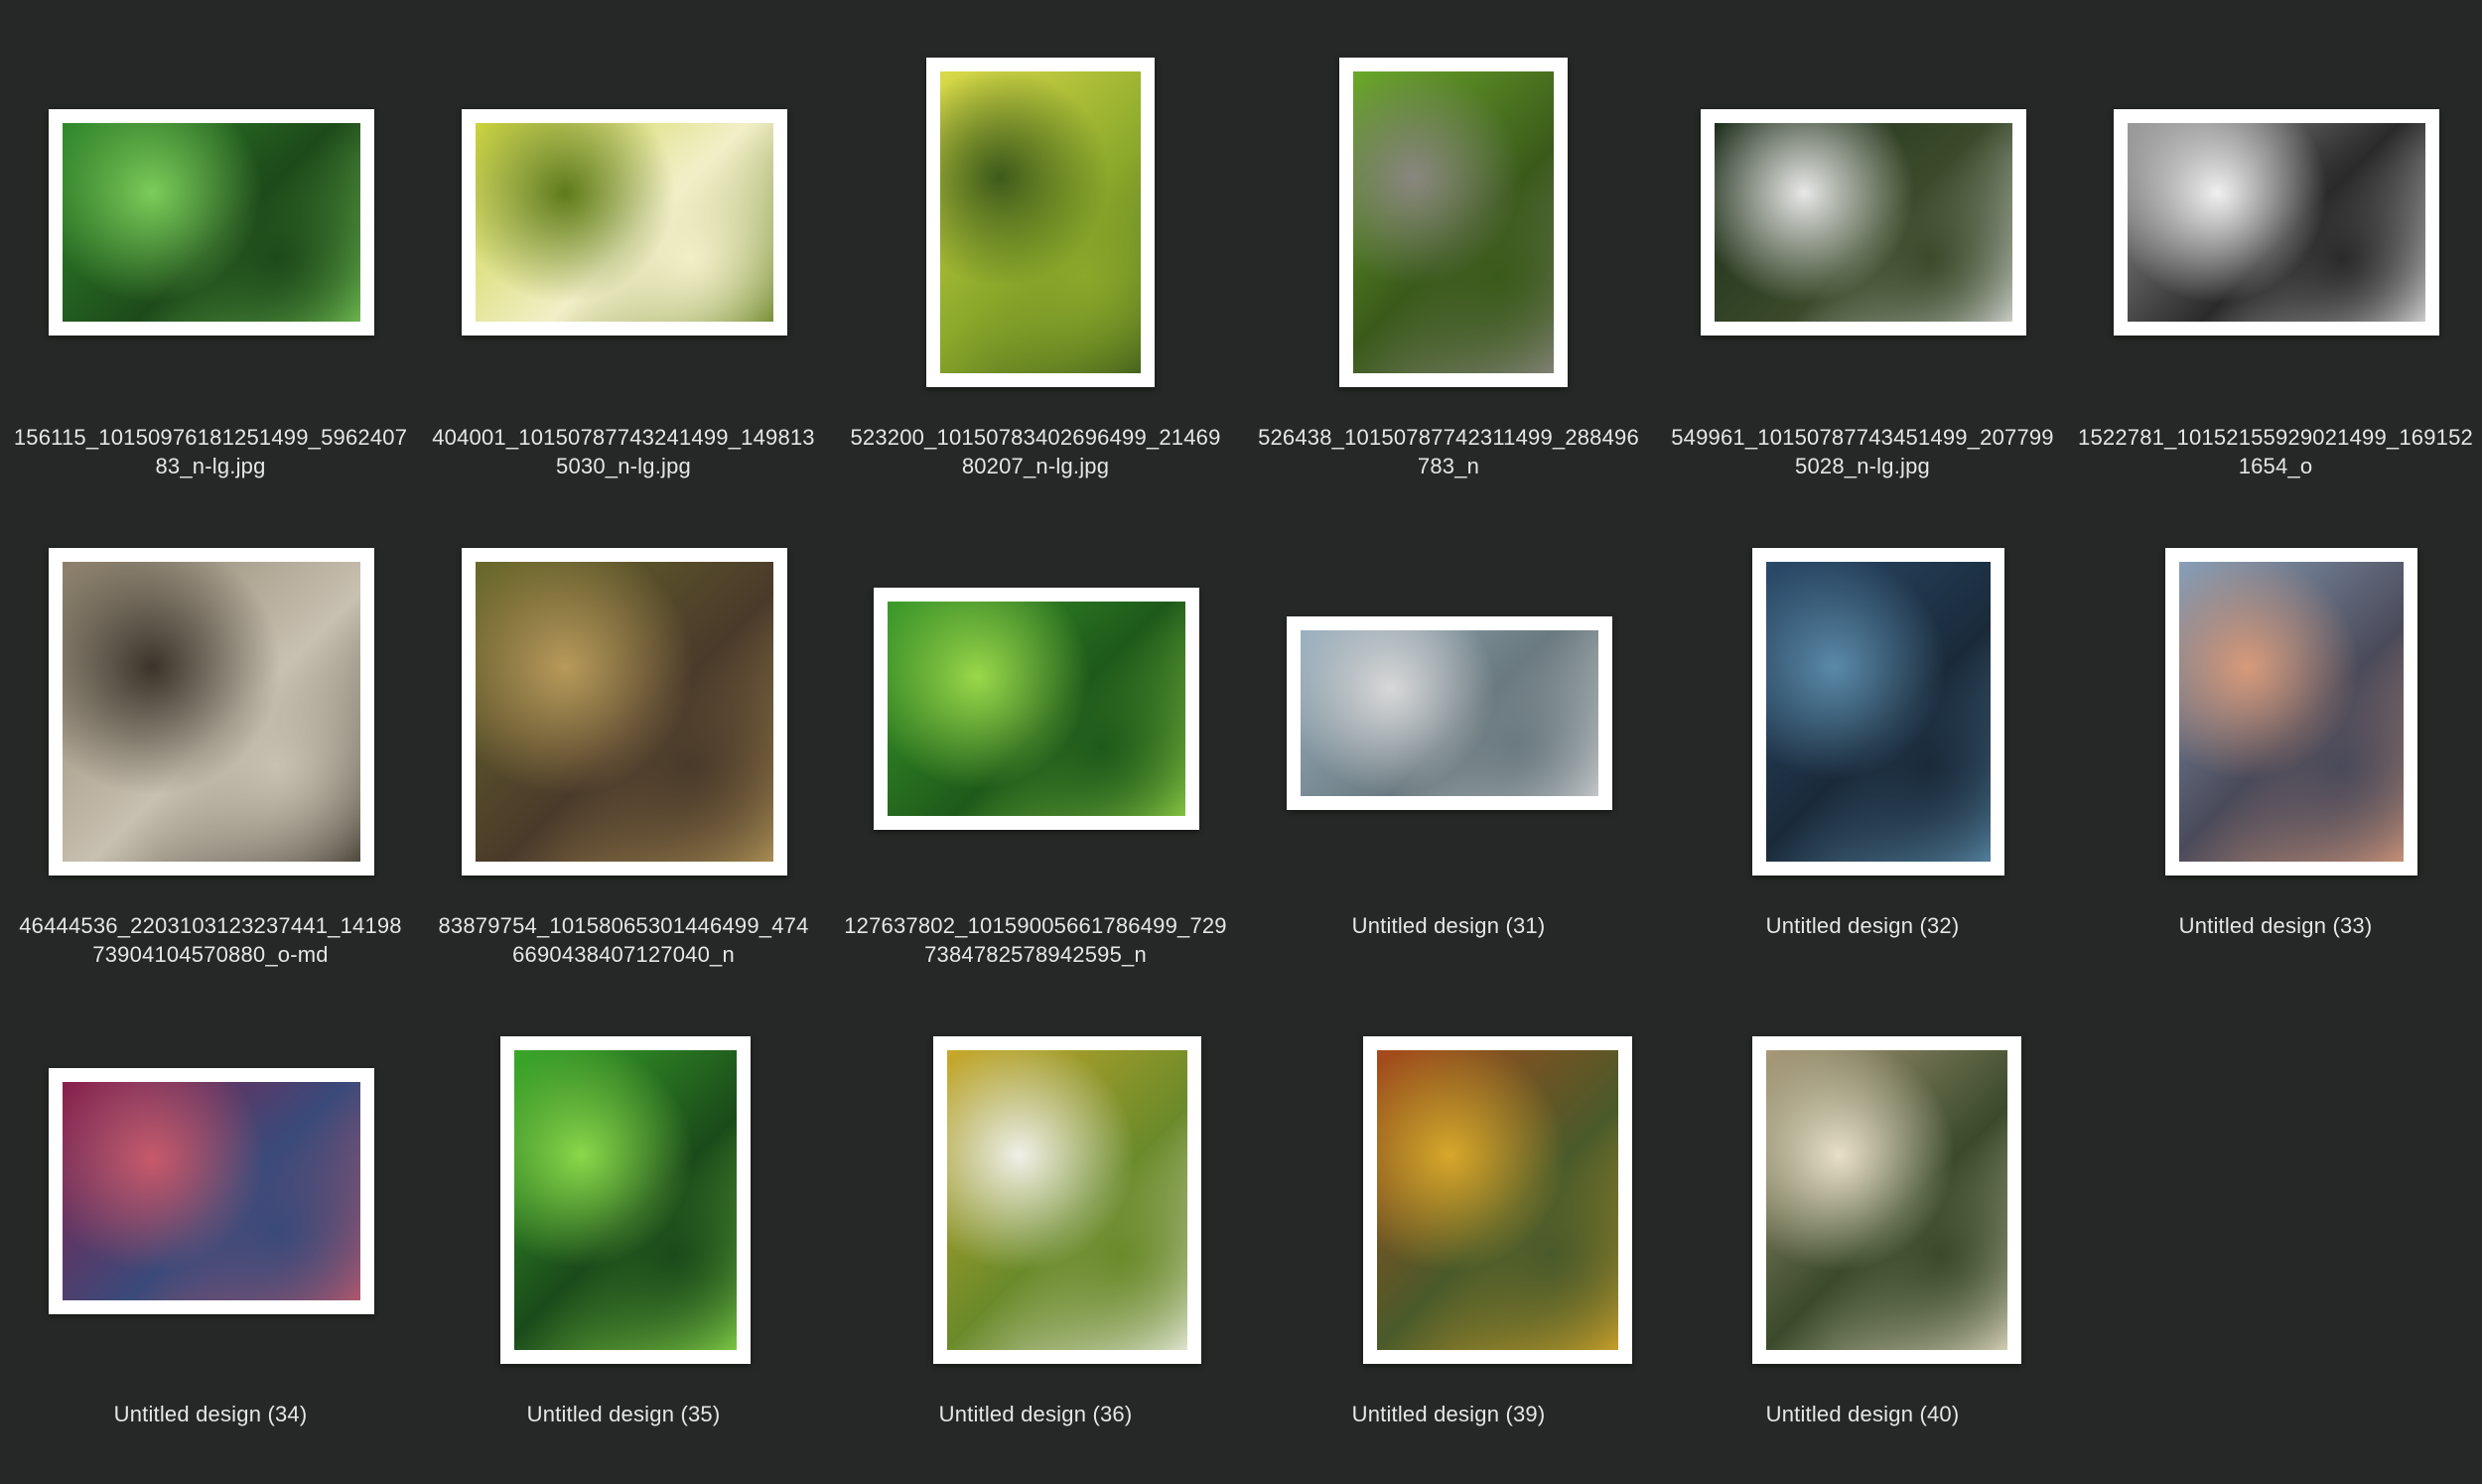 This screenshot has width=2482, height=1484. I want to click on file-item: 526438_10150787742311499_288496 783_n, so click(1448, 243).